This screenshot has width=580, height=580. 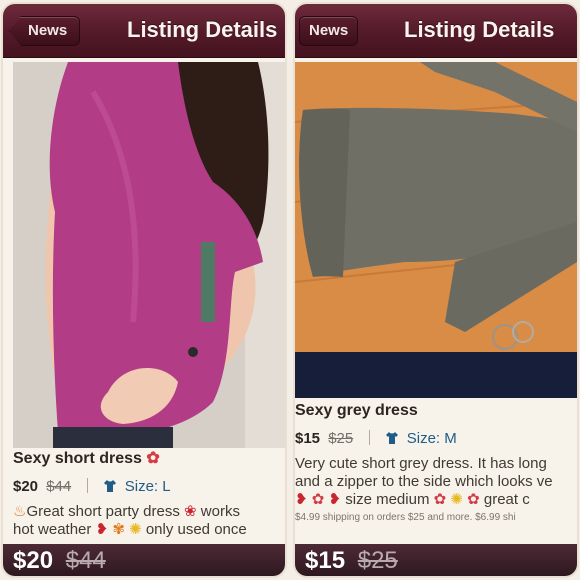 What do you see at coordinates (432, 438) in the screenshot?
I see `size-link: Size: M` at bounding box center [432, 438].